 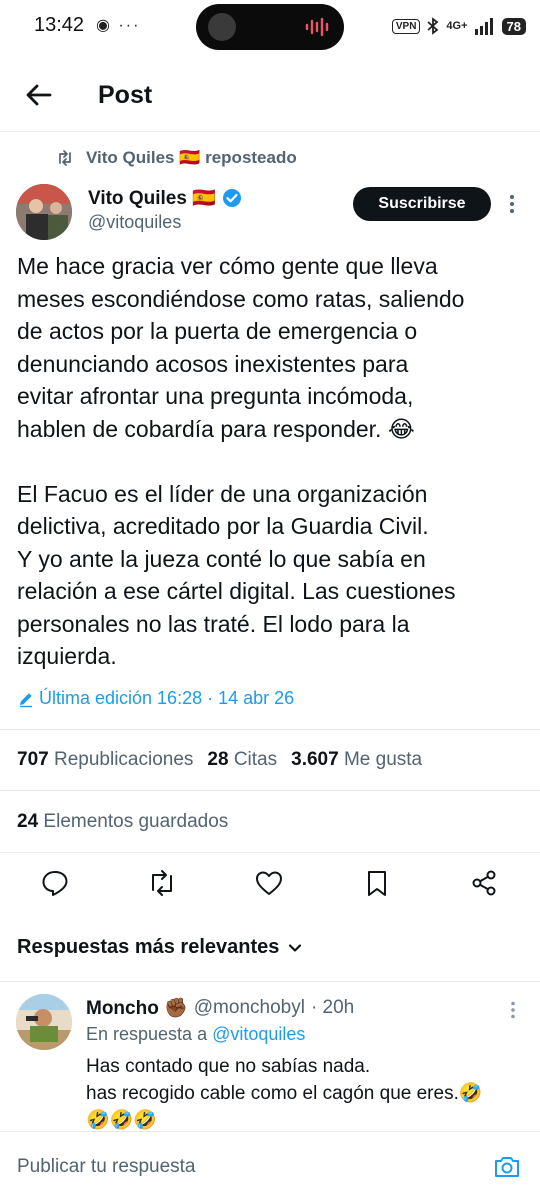 What do you see at coordinates (59, 25) in the screenshot?
I see `status-time: 13:42` at bounding box center [59, 25].